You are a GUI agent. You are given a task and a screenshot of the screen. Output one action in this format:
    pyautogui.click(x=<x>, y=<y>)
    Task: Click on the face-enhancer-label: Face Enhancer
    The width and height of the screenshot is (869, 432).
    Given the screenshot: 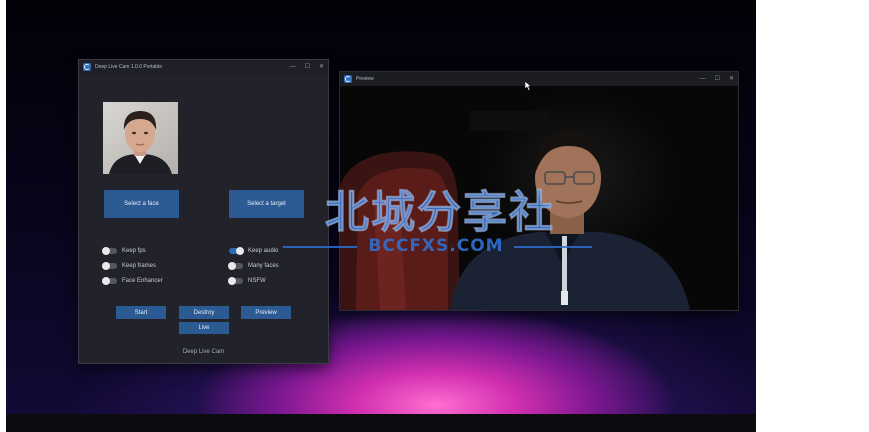 What is the action you would take?
    pyautogui.click(x=142, y=281)
    